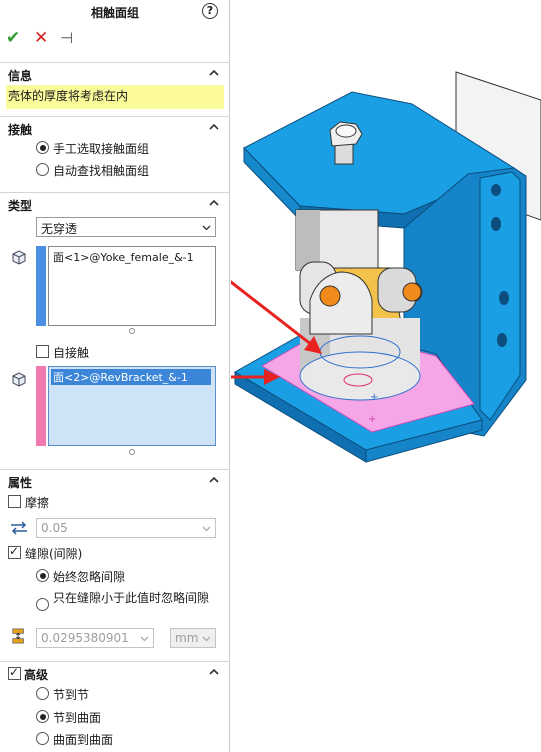 Image resolution: width=541 pixels, height=752 pixels. What do you see at coordinates (129, 606) in the screenshot?
I see `radio-ignore-gap-if-less: 只在缝隙小于此值时忽略间隙` at bounding box center [129, 606].